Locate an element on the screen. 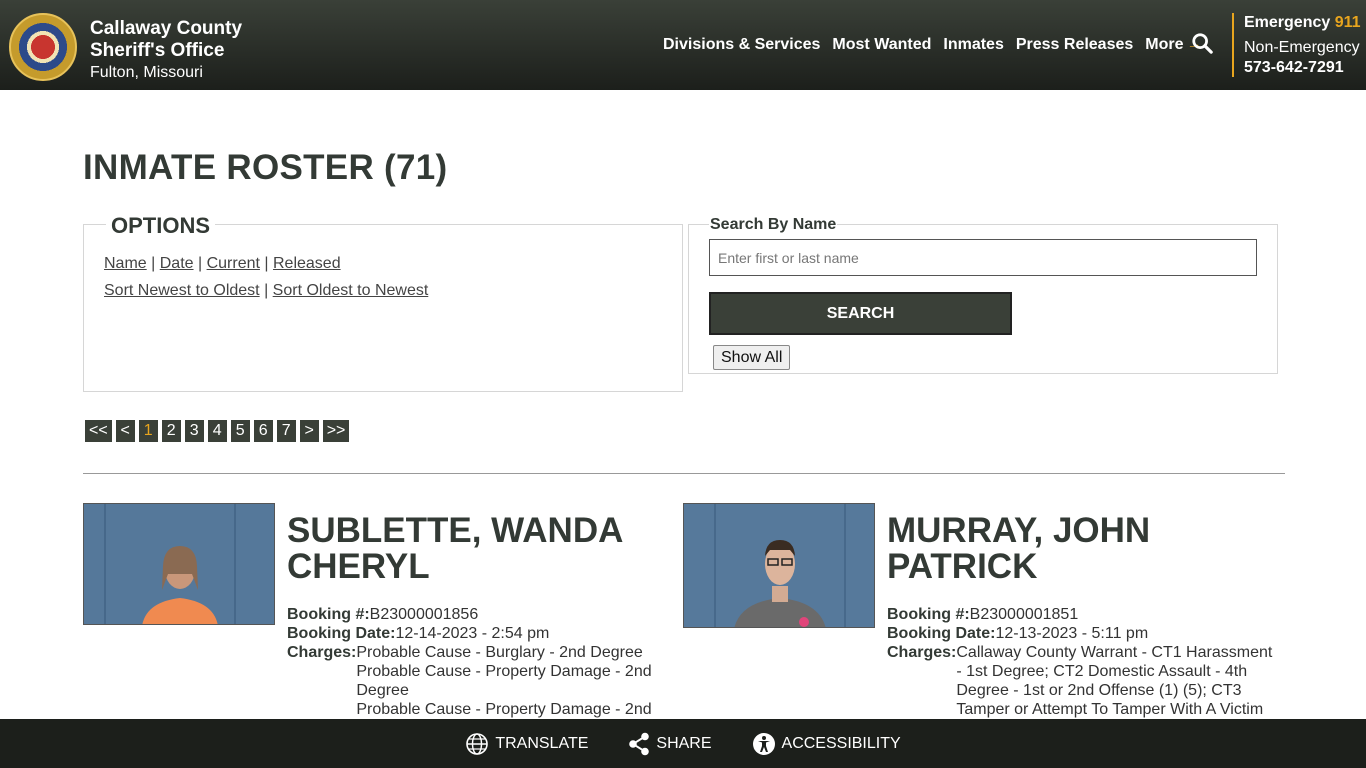  non-emergency-number: 573-642-7291 is located at coordinates (1302, 68).